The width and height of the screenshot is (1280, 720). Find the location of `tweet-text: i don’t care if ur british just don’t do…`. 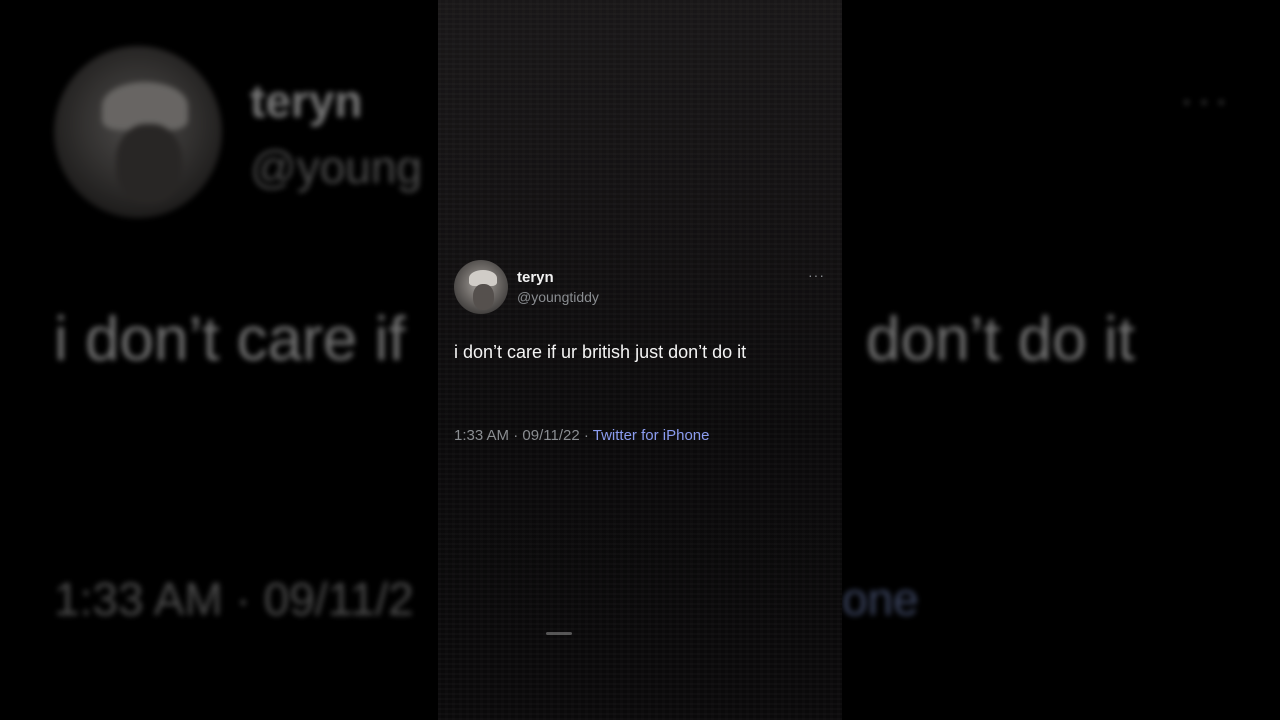

tweet-text: i don’t care if ur british just don’t do… is located at coordinates (600, 352).